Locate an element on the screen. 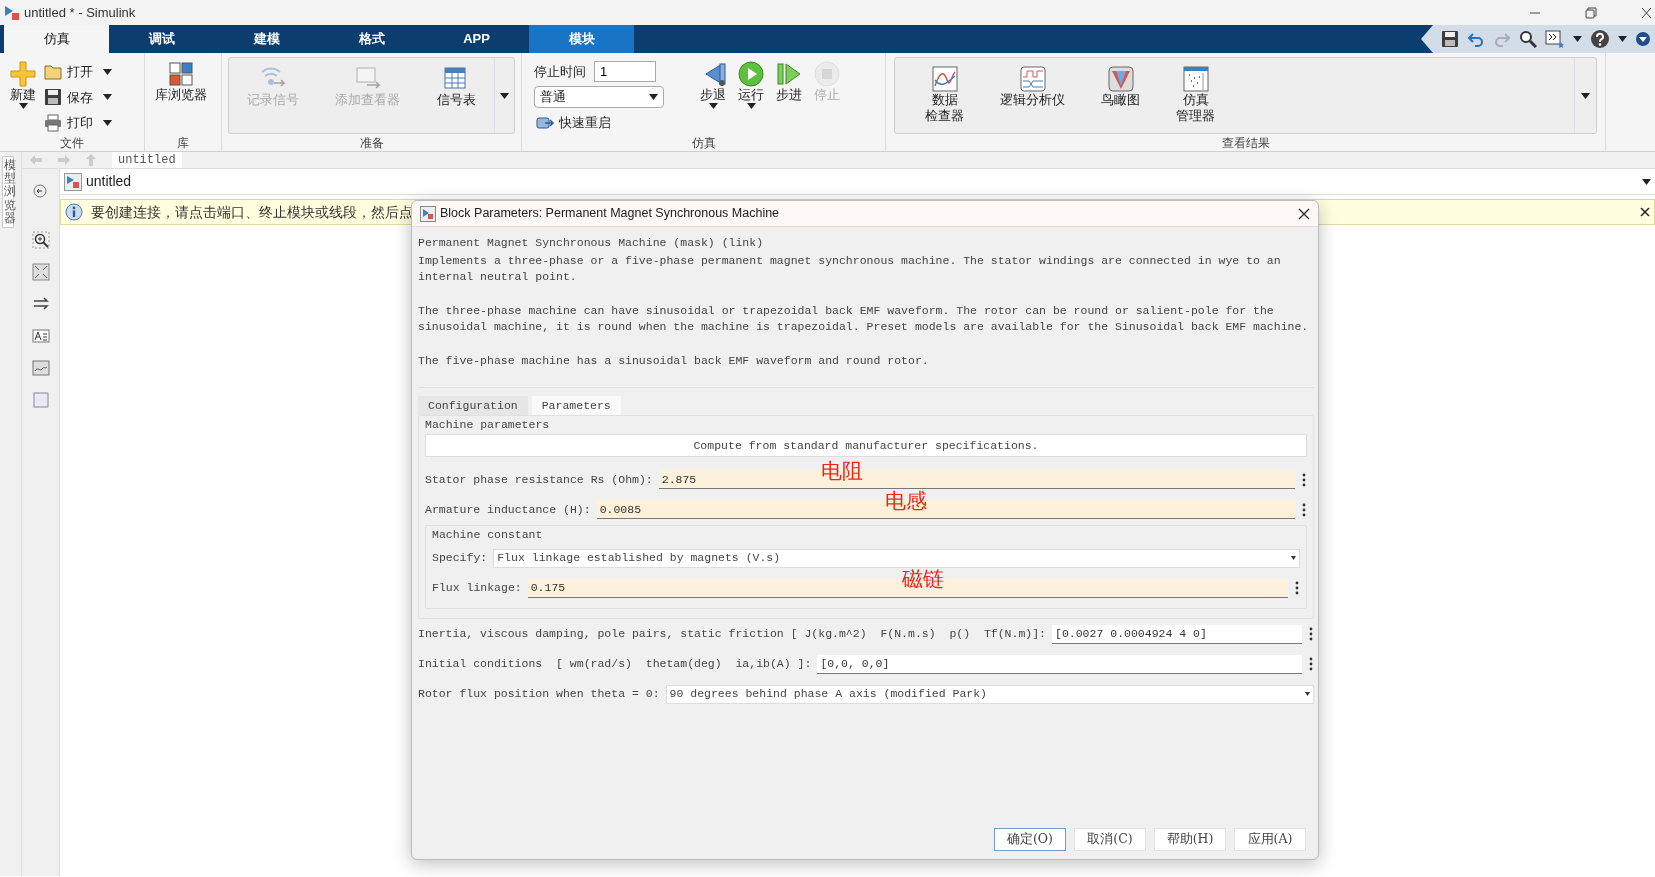 The image size is (1655, 877). ribbon-button: 数据 检查器 is located at coordinates (944, 97).